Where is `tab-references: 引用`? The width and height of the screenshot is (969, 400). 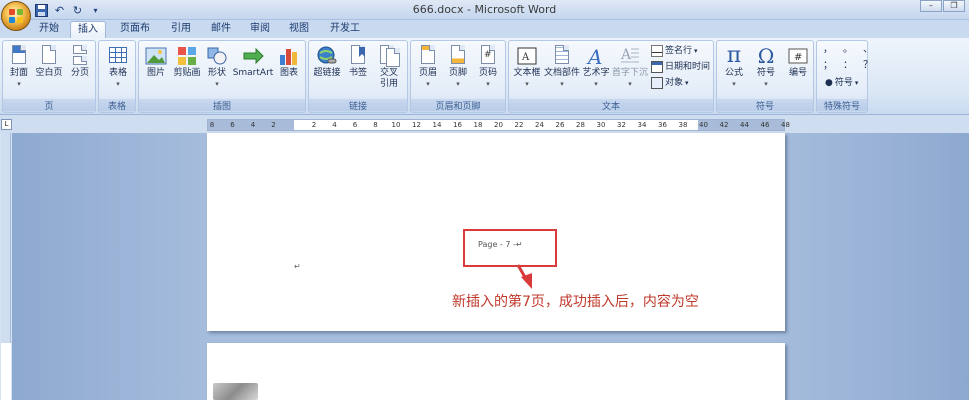 tab-references: 引用 is located at coordinates (181, 29).